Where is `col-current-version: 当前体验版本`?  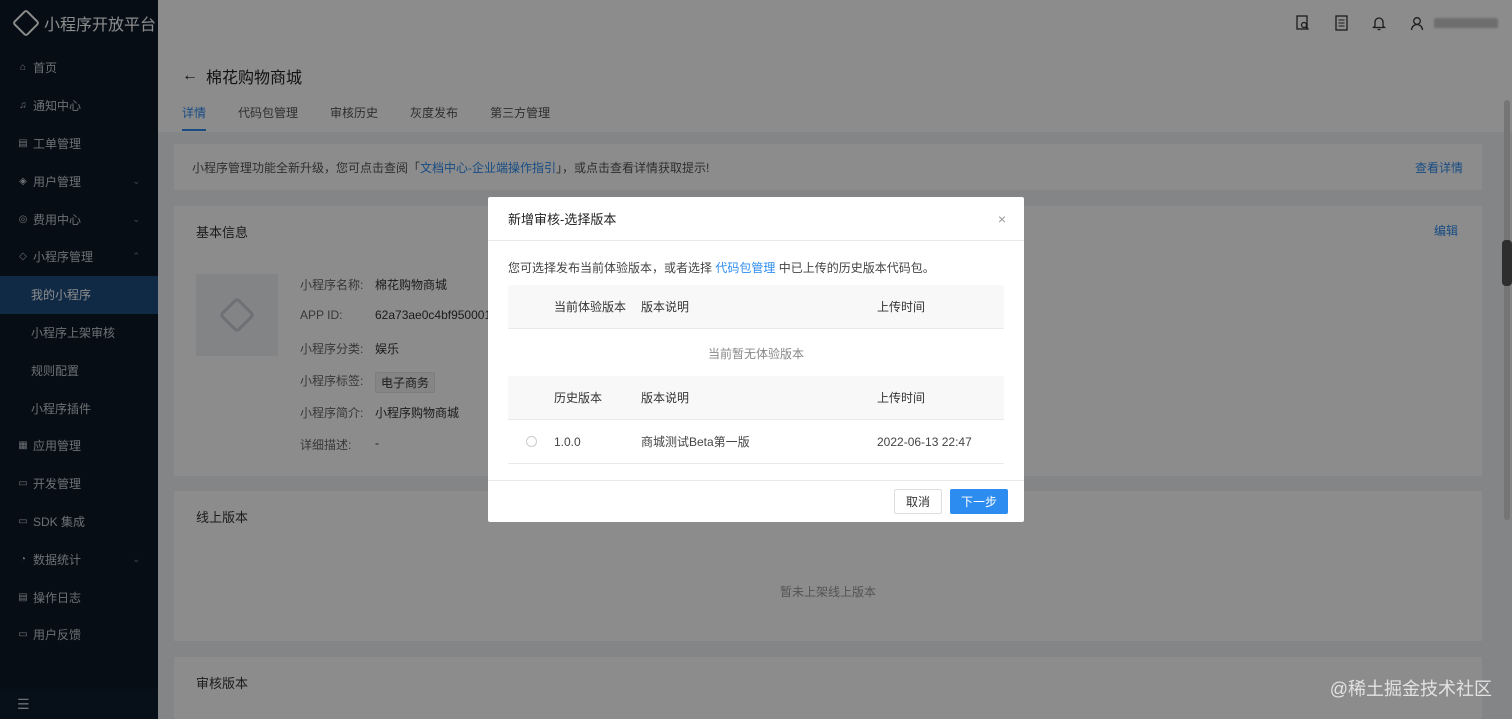
col-current-version: 当前体验版本 is located at coordinates (590, 307).